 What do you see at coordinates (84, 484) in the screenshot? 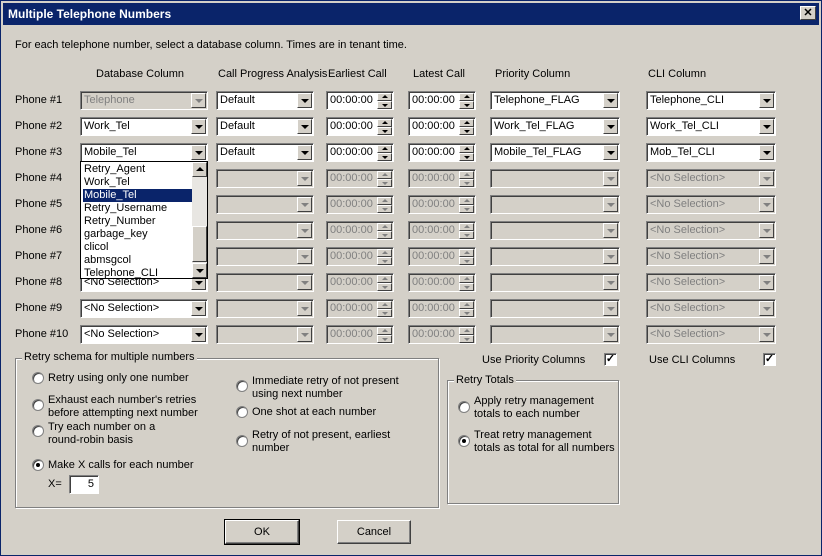
I see `x-value-input: 5` at bounding box center [84, 484].